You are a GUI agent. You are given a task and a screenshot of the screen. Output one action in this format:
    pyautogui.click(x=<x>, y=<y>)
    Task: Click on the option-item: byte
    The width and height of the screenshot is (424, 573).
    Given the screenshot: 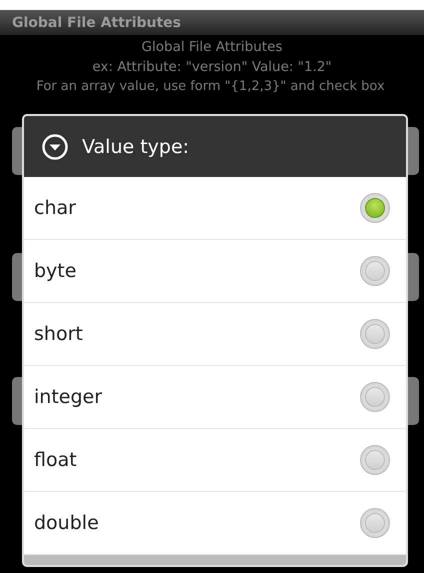 What is the action you would take?
    pyautogui.click(x=215, y=271)
    